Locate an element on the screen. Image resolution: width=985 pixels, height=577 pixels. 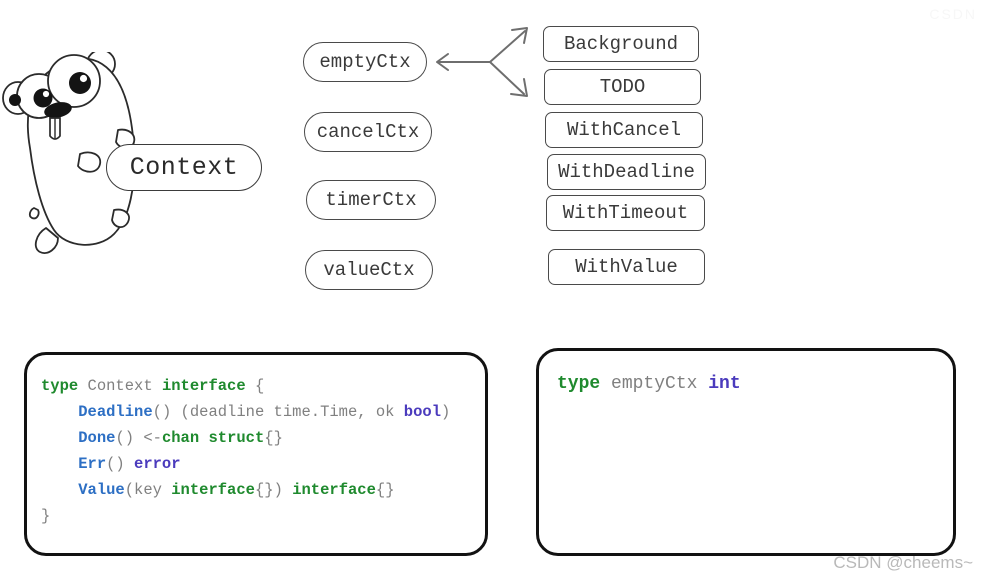
ctx-type-timerctx: timerCtx is located at coordinates (371, 200).